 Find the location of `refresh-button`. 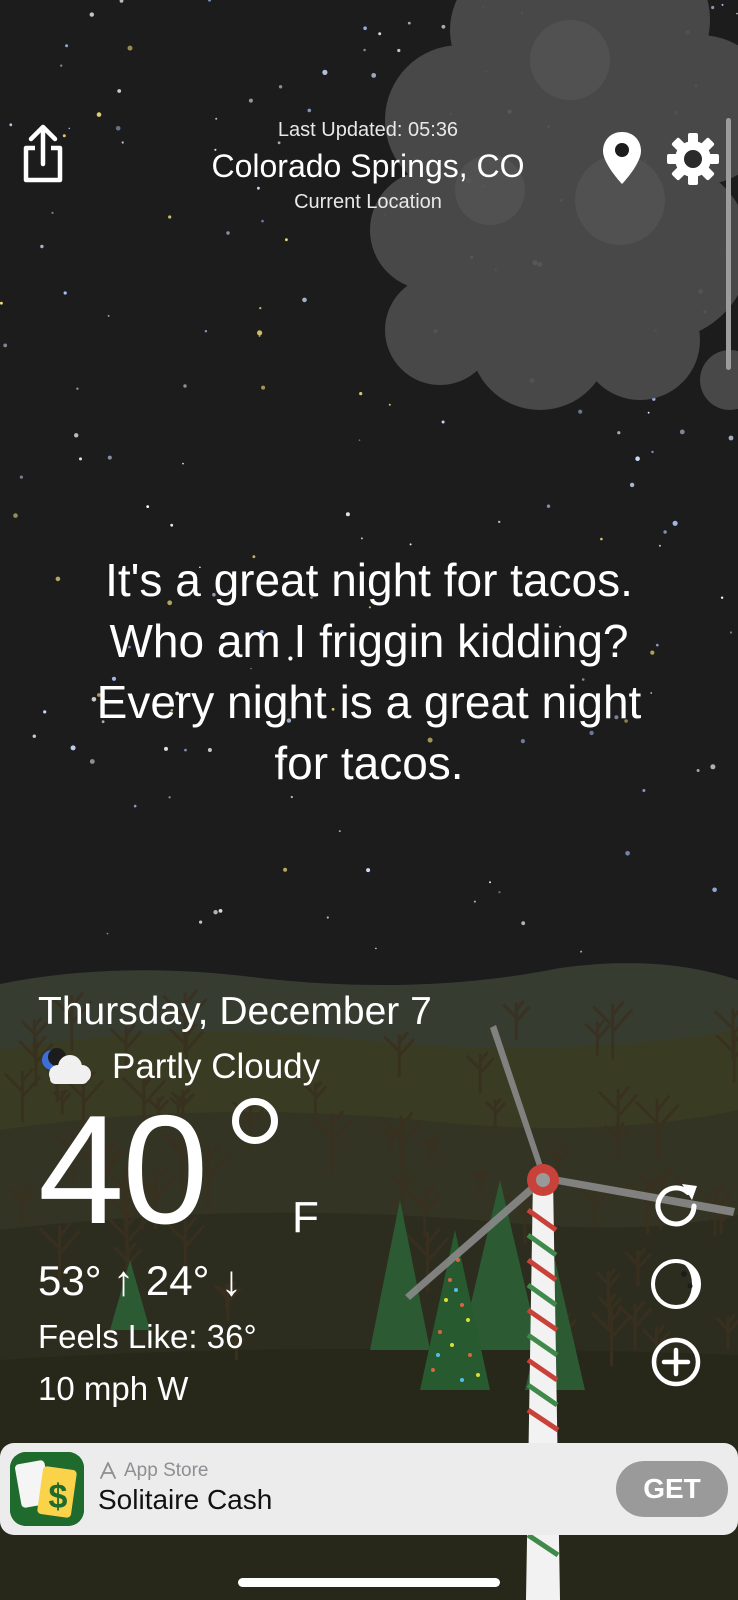

refresh-button is located at coordinates (676, 1206).